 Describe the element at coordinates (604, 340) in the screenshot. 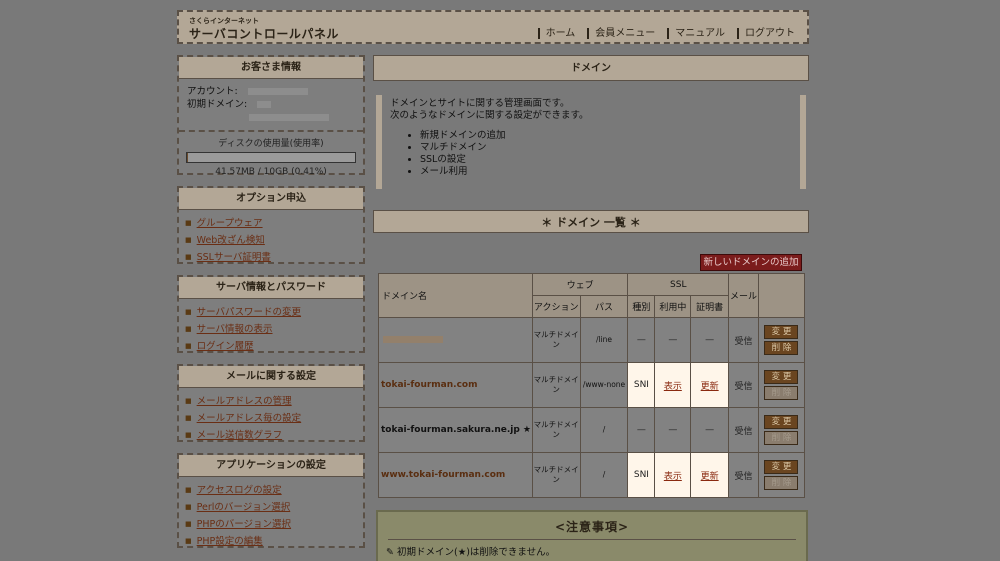

I see `cell-path: /line` at that location.